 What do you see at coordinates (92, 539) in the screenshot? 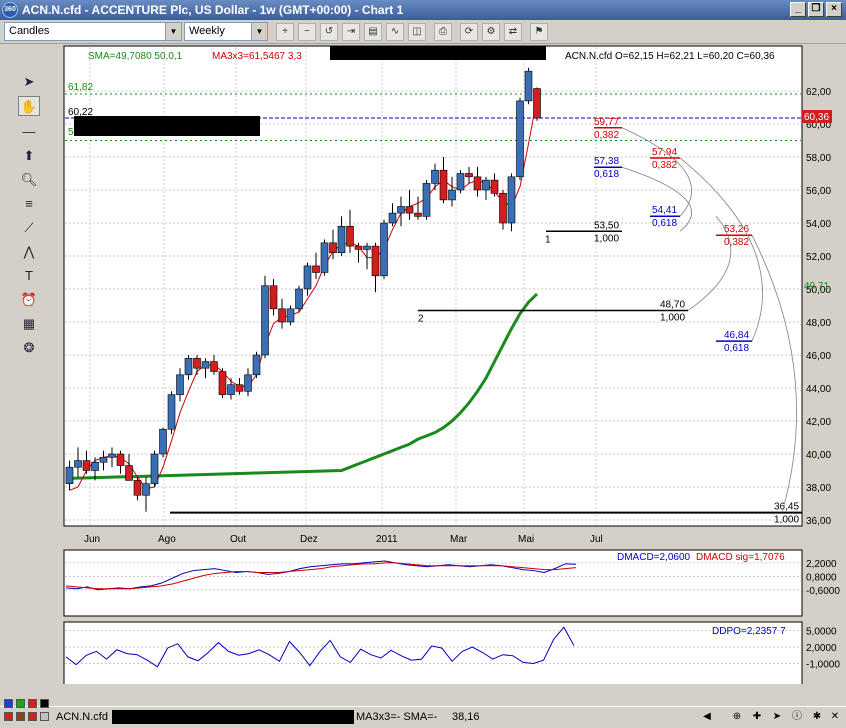
I see `x-tick-label: Jun` at bounding box center [92, 539].